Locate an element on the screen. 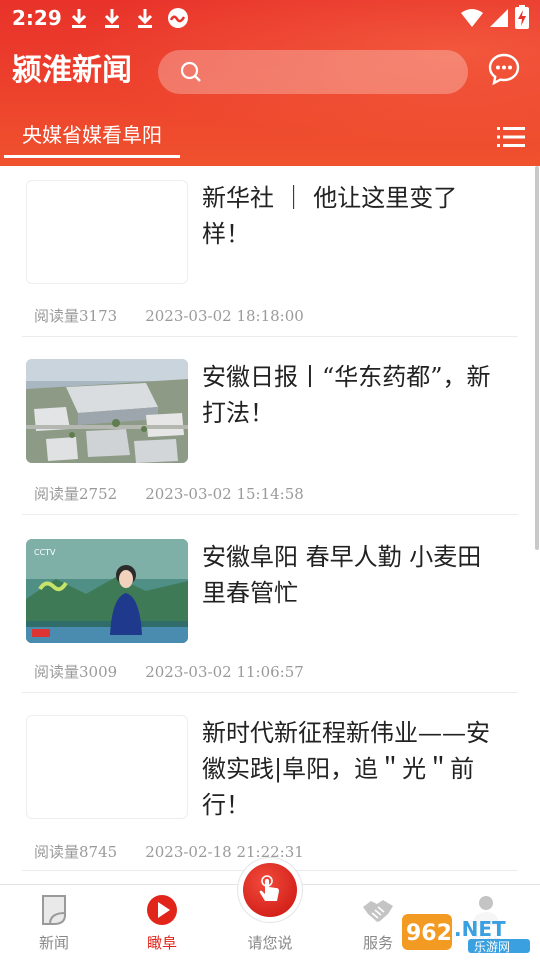  news-meta: 阅读量2752 2023-03-02 15:14:58 is located at coordinates (169, 493).